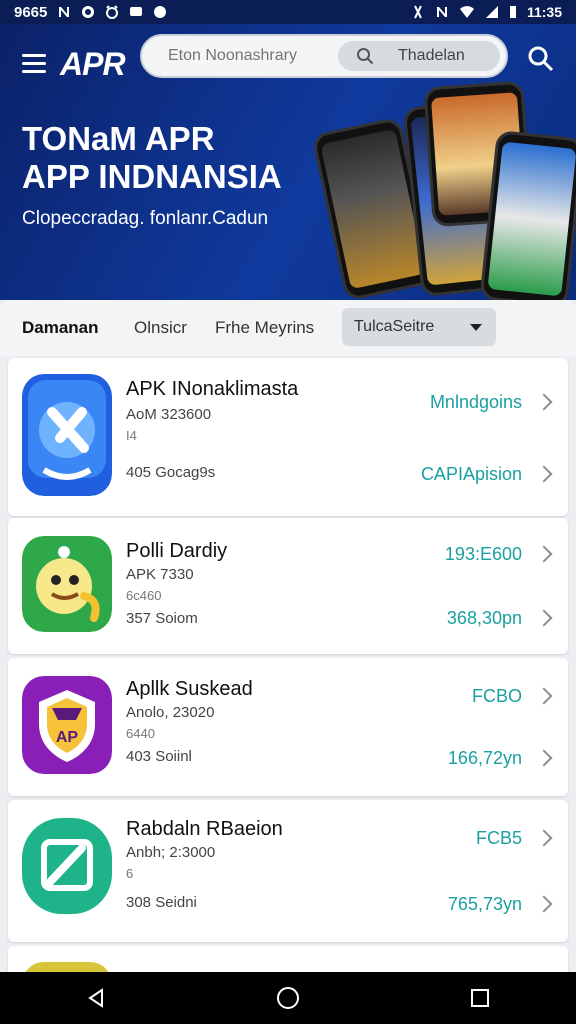 The image size is (576, 1024). What do you see at coordinates (171, 472) in the screenshot?
I see `app-meta-size: 405 Gocag9s` at bounding box center [171, 472].